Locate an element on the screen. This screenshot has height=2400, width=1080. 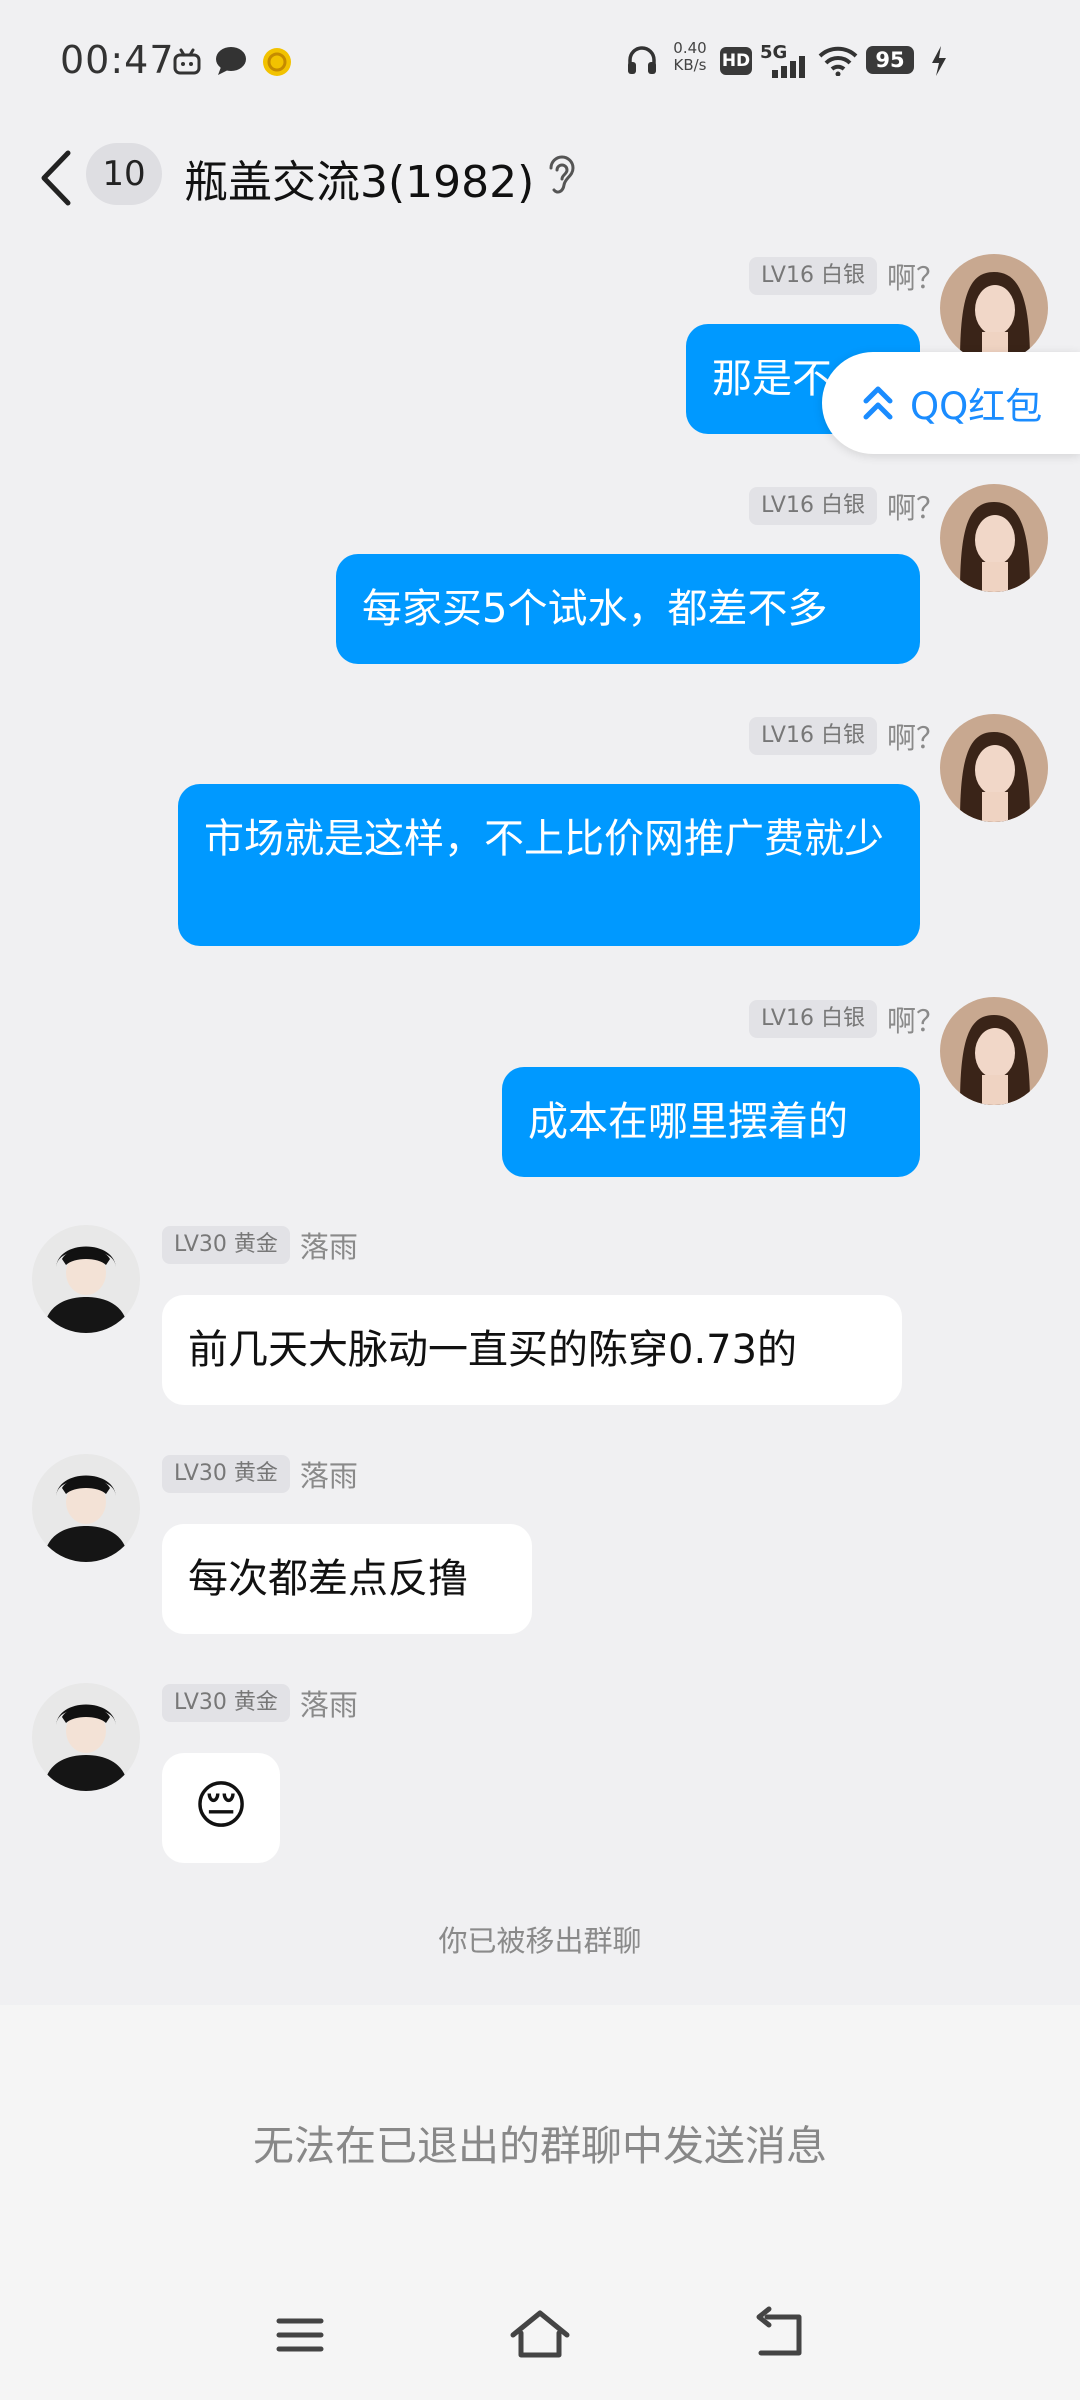
message-row: LV30 黄金 落雨 😔 is located at coordinates (540, 1783).